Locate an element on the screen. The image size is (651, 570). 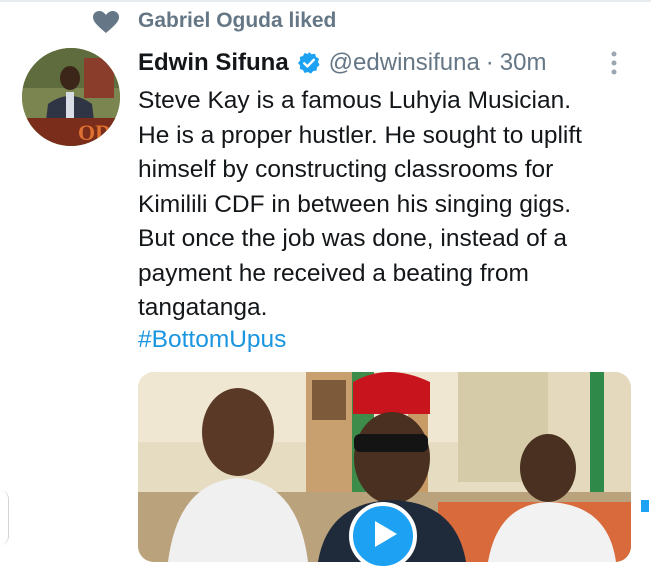
top-divider is located at coordinates (325, 1).